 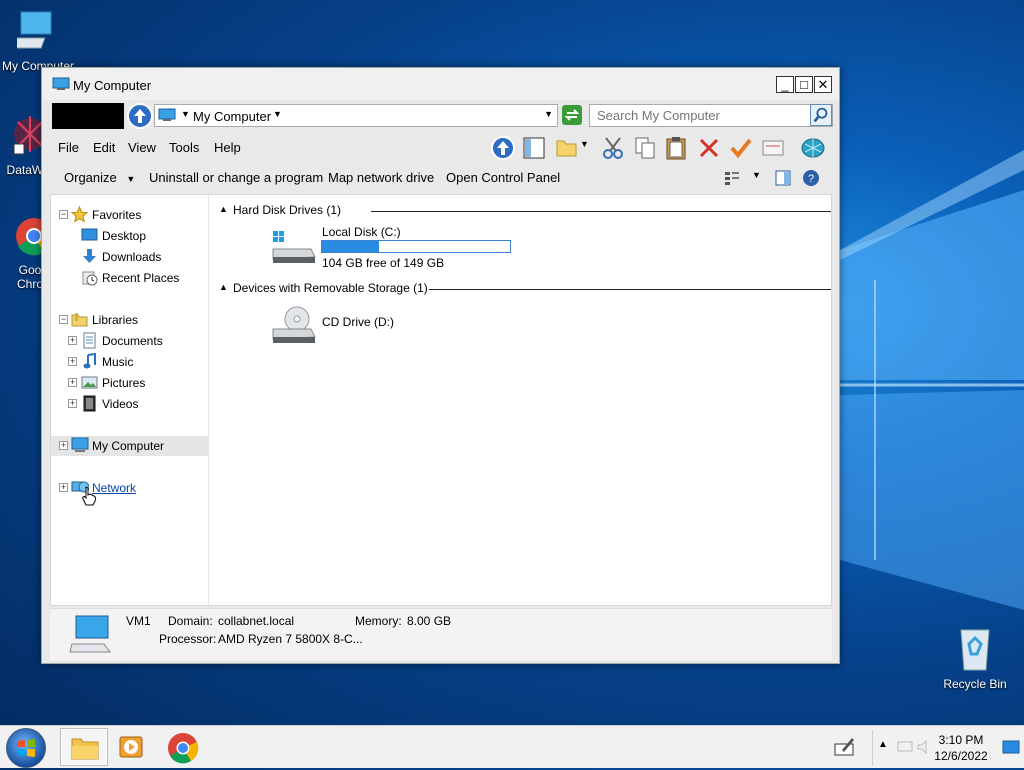 What do you see at coordinates (129, 236) in the screenshot?
I see `nav-desktop: Desktop` at bounding box center [129, 236].